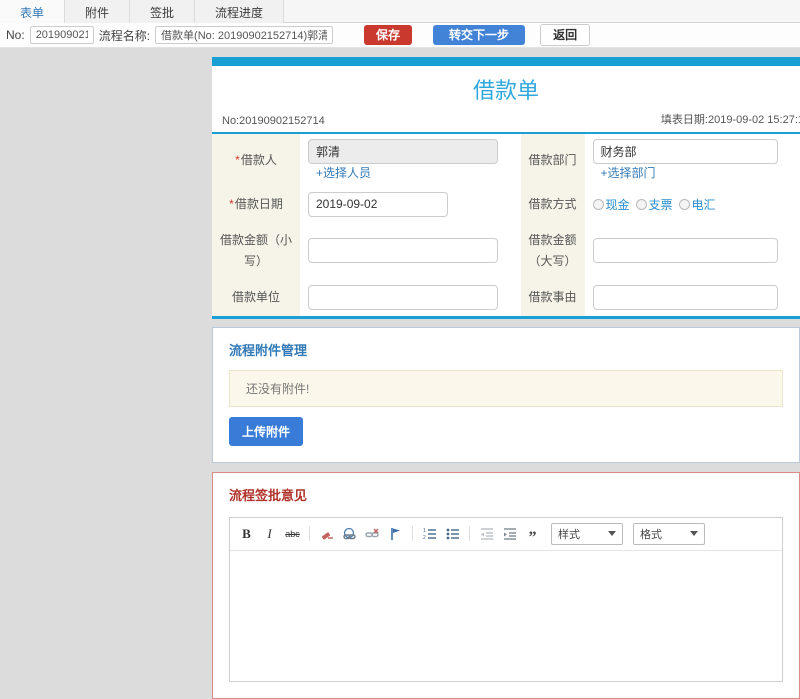 The image size is (800, 699). Describe the element at coordinates (565, 35) in the screenshot. I see `back-button: 返回` at that location.